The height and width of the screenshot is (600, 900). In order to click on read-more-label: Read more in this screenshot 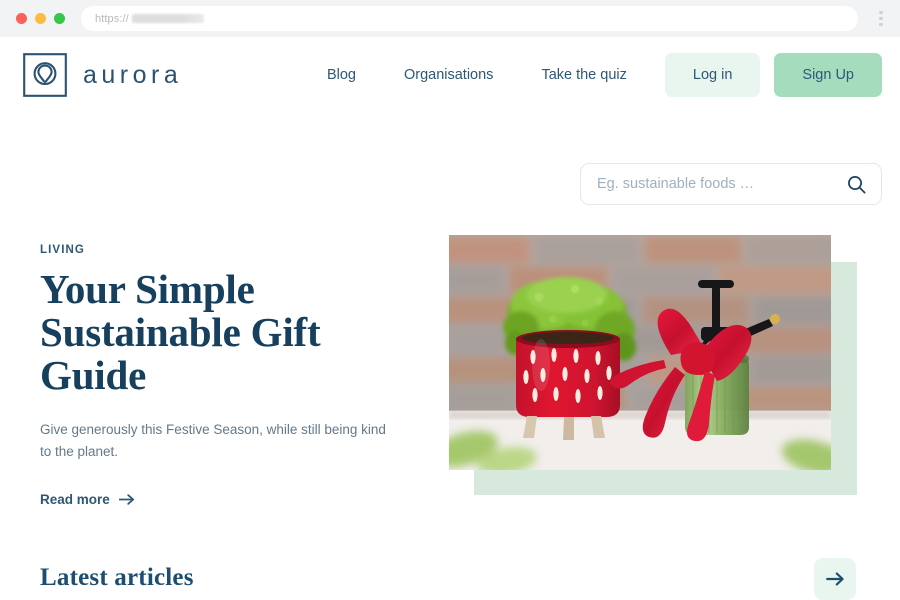, I will do `click(75, 499)`.